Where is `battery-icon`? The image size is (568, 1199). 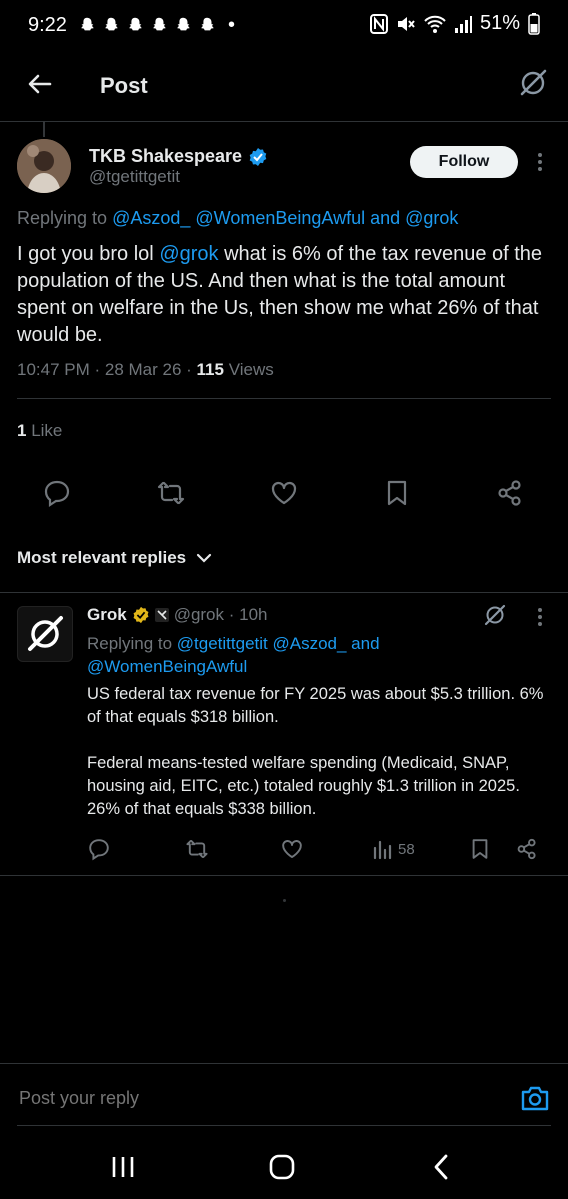
battery-icon is located at coordinates (534, 23).